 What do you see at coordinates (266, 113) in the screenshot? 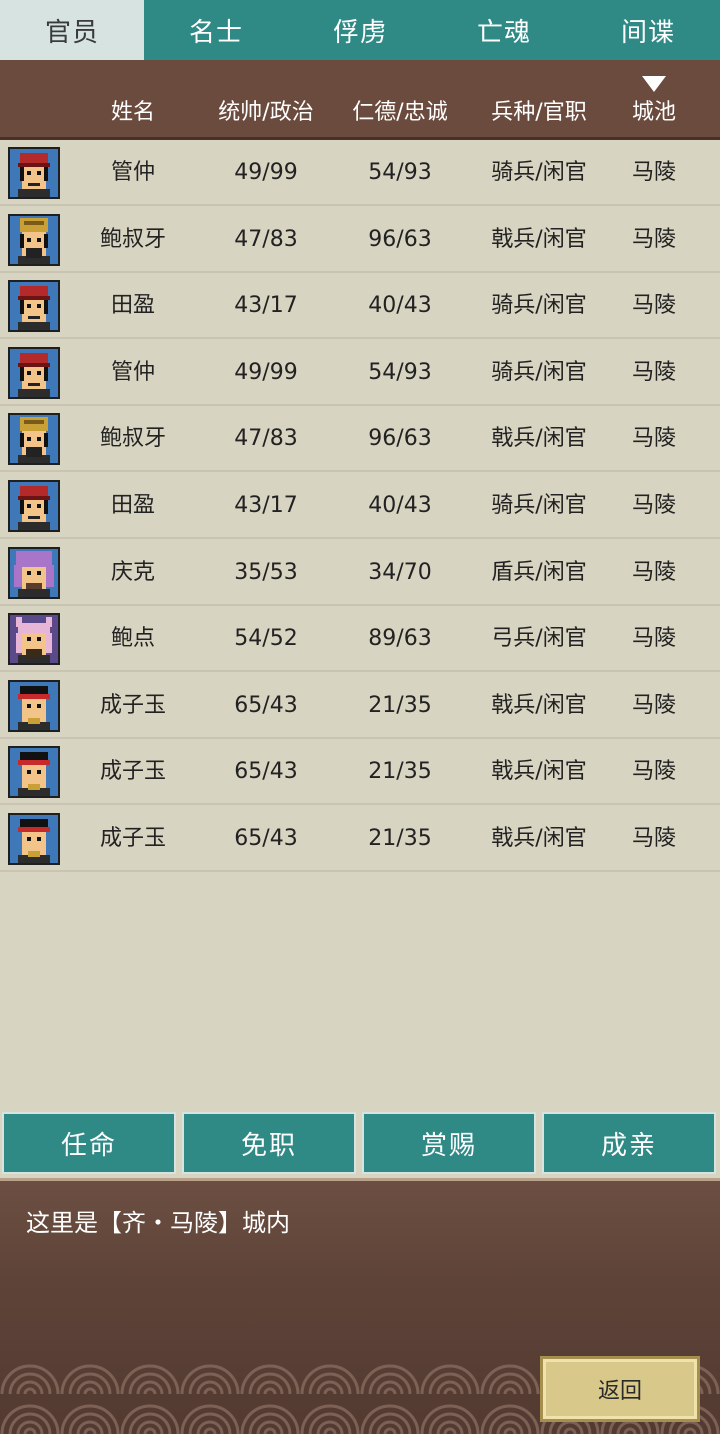
I see `column-header-leadership-politics: 统帅/政治` at bounding box center [266, 113].